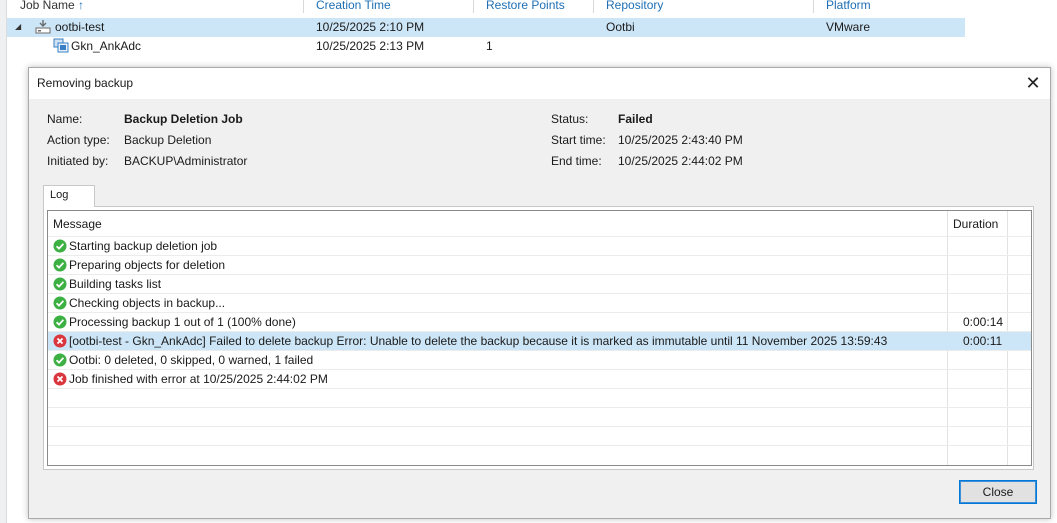 The width and height of the screenshot is (1057, 523). What do you see at coordinates (143, 246) in the screenshot?
I see `log-message: Starting backup deletion job` at bounding box center [143, 246].